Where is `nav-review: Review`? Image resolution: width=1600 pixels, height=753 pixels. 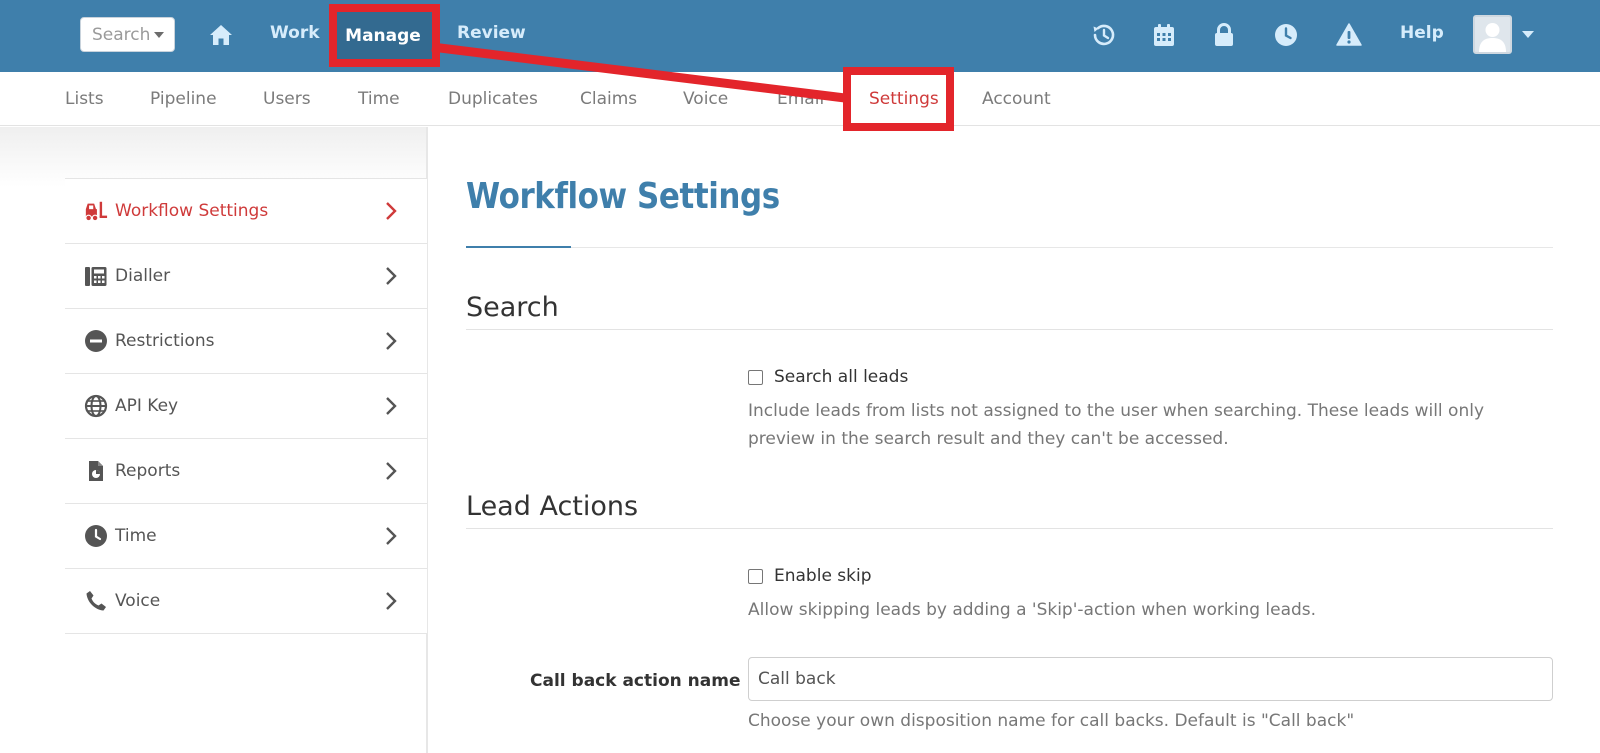 nav-review: Review is located at coordinates (491, 33).